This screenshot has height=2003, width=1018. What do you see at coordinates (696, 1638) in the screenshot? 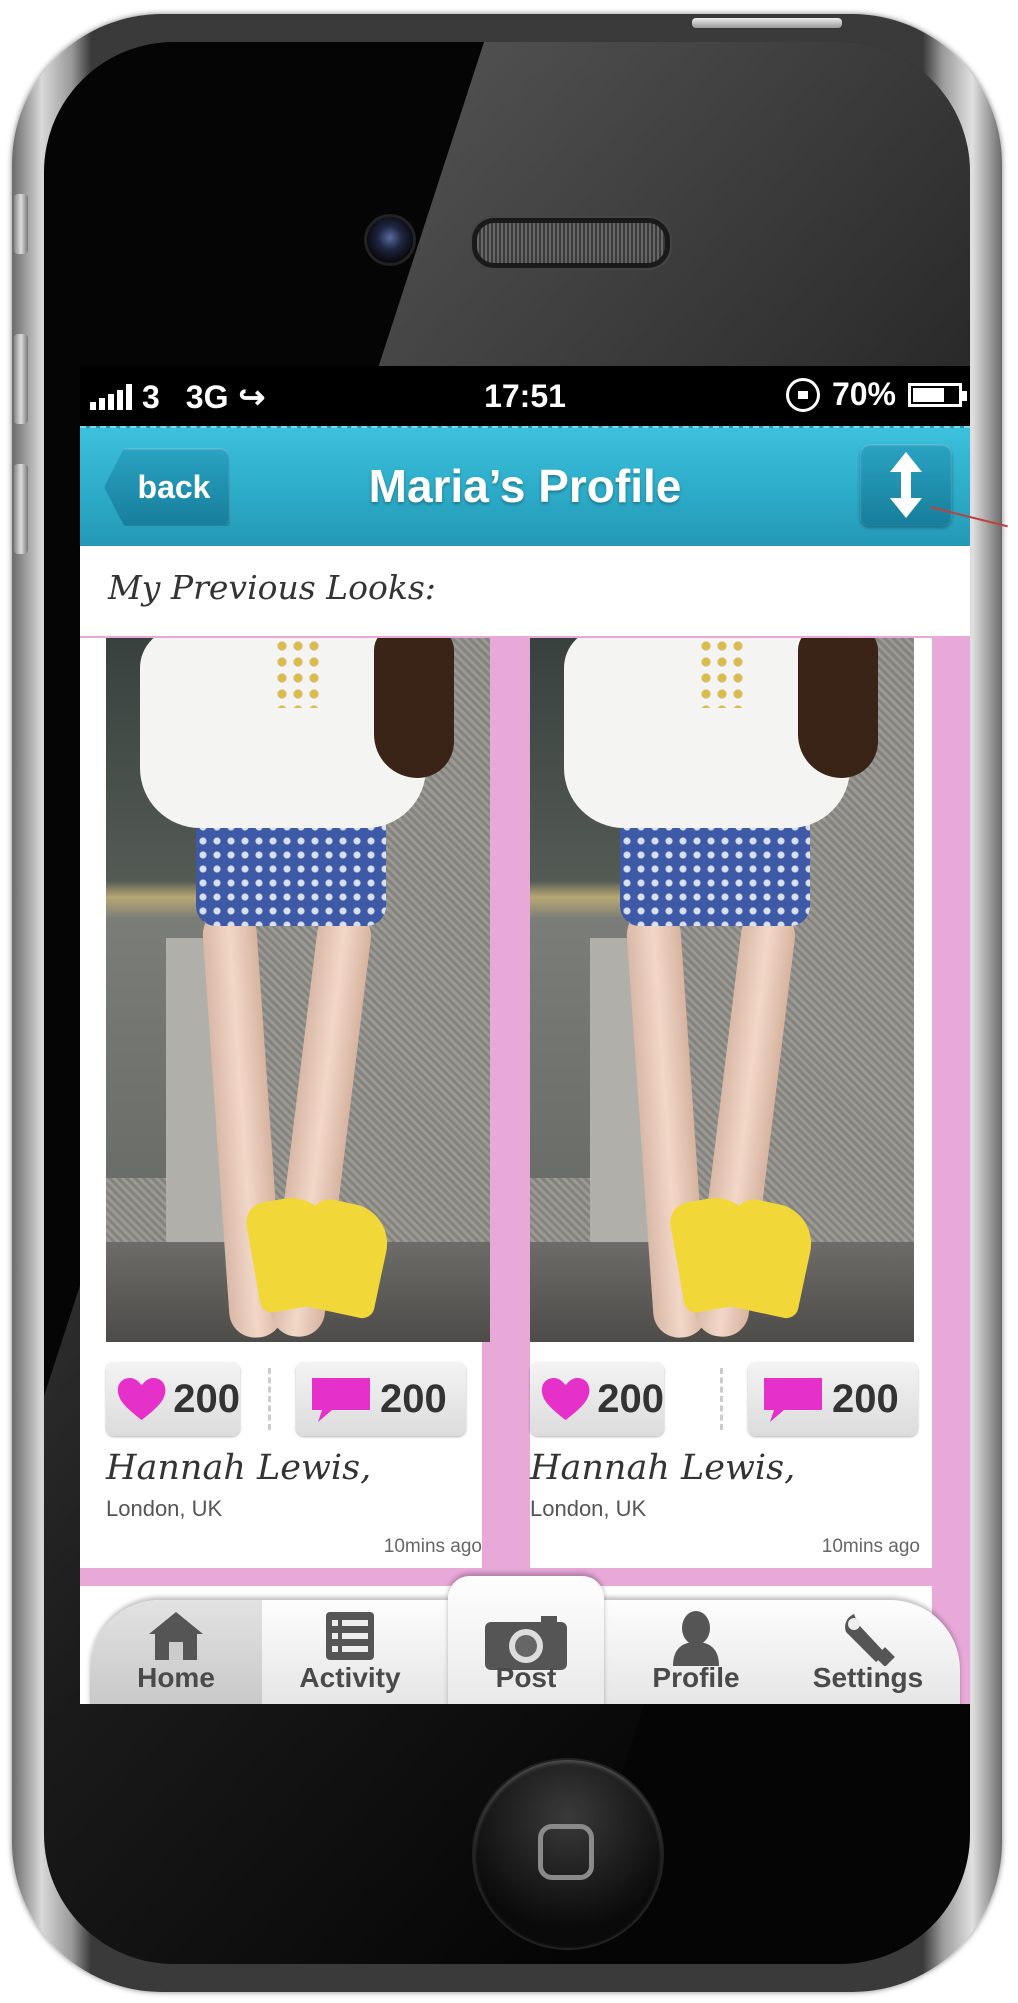
I see `person-icon` at bounding box center [696, 1638].